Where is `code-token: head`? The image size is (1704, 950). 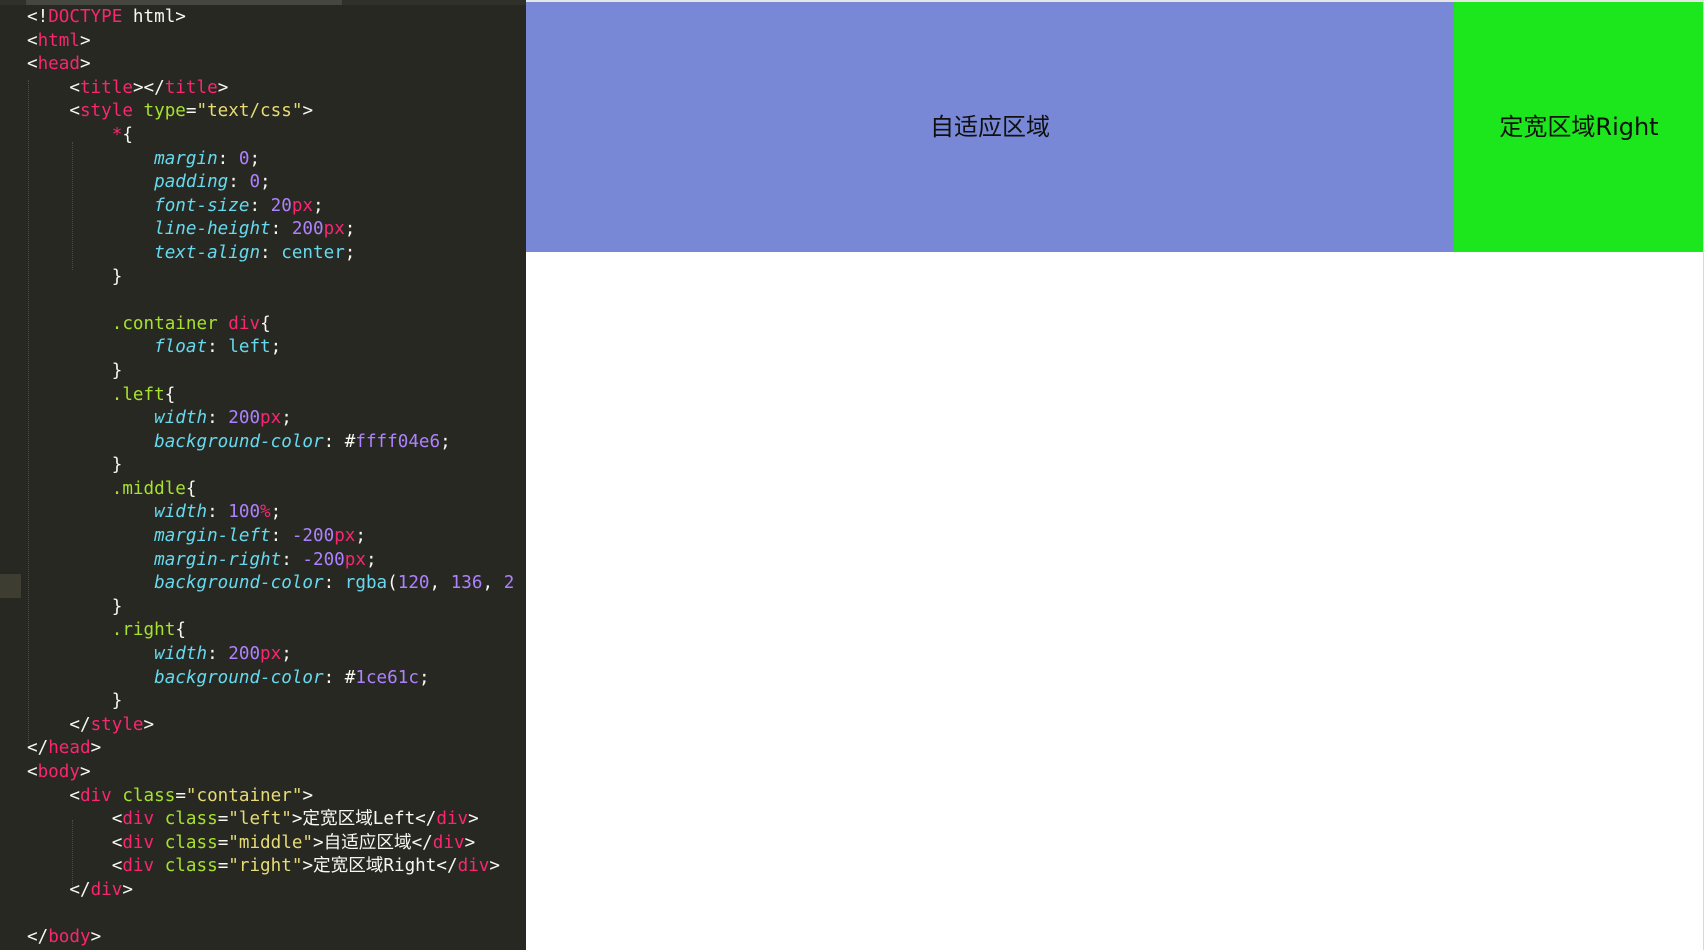
code-token: head is located at coordinates (69, 748).